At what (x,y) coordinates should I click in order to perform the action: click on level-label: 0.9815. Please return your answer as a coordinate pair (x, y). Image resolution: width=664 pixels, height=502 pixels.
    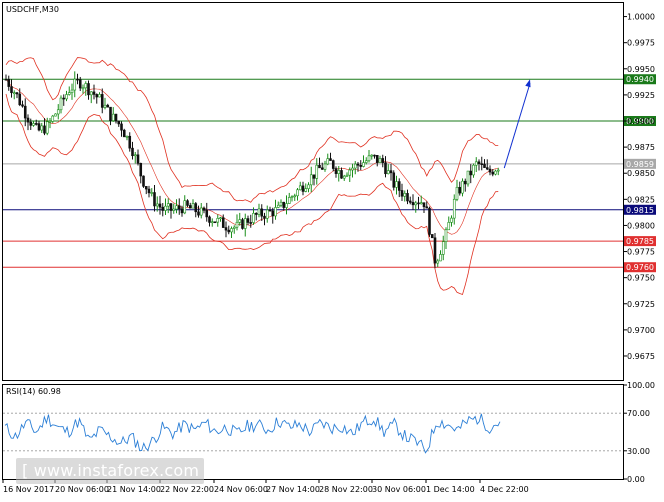
    Looking at the image, I should click on (640, 210).